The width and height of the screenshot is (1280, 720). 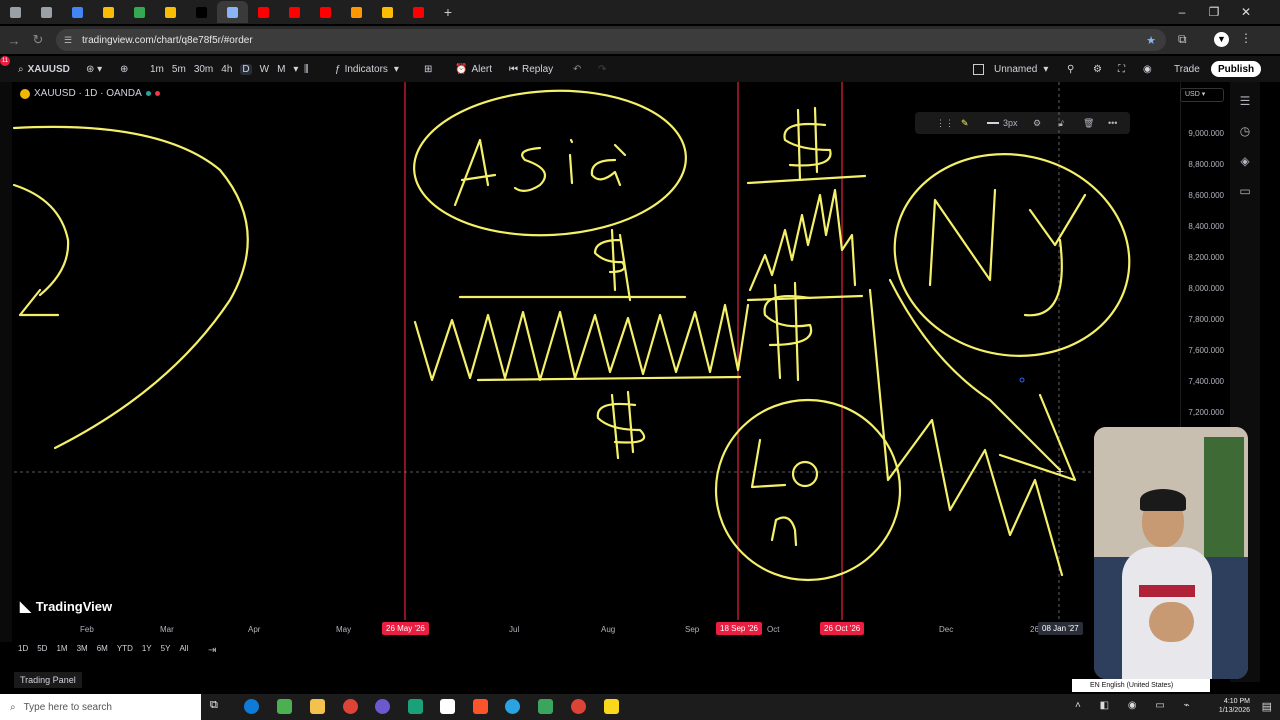 What do you see at coordinates (1022, 380) in the screenshot?
I see `drawing-anchor-point` at bounding box center [1022, 380].